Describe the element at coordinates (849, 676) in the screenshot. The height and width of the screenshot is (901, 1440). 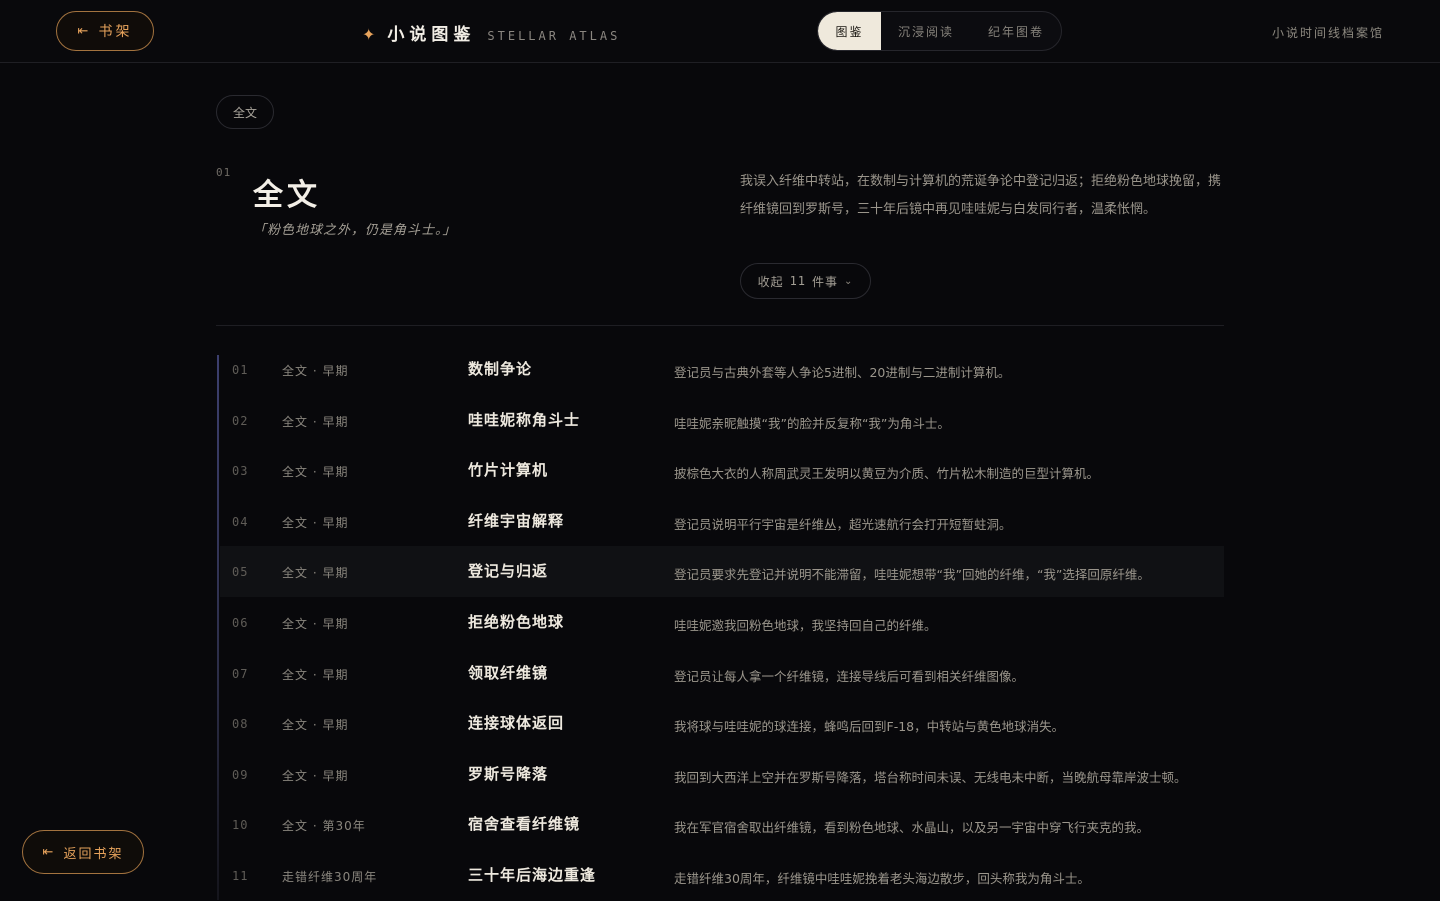
I see `event-description: 登记员让每人拿一个纤维镜，连接导线后可看到相关纤维图像。` at that location.